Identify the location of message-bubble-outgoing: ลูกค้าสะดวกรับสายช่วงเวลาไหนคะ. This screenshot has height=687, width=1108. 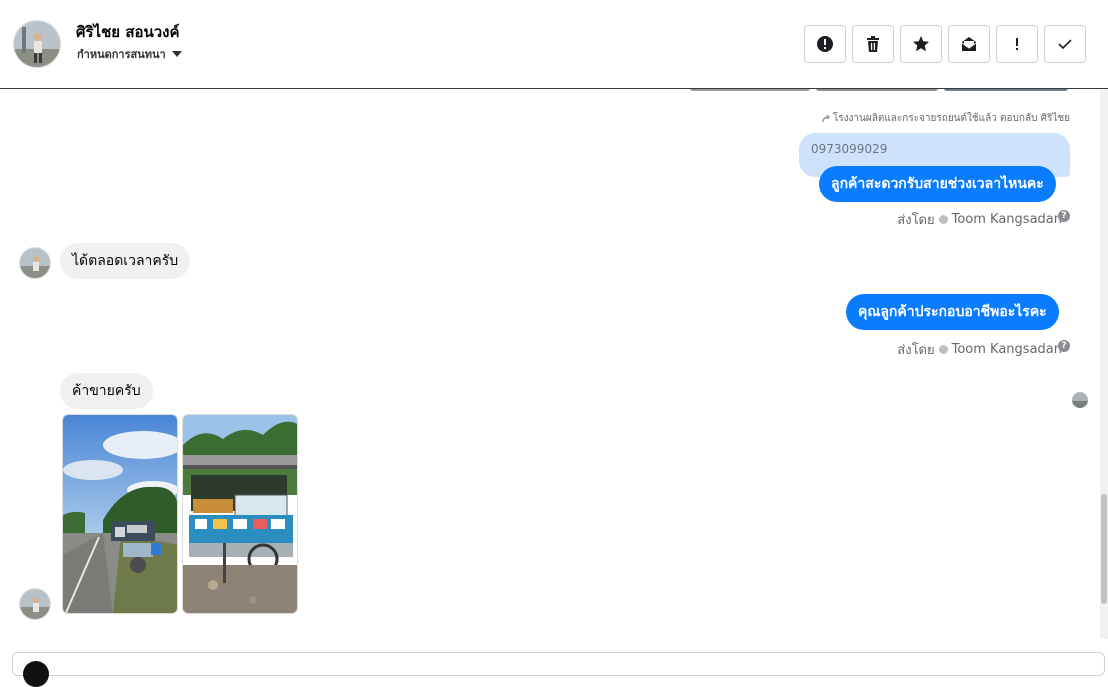
(937, 184).